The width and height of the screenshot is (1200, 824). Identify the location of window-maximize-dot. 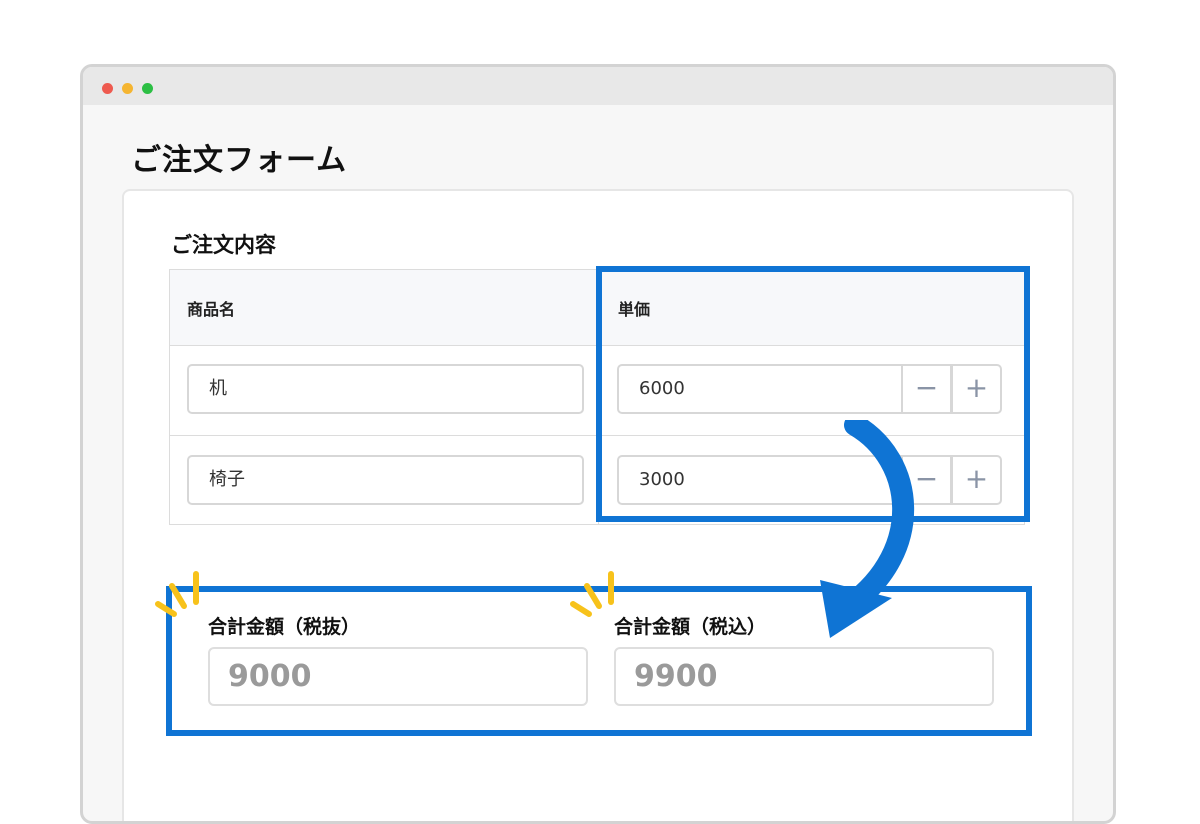
(147, 88).